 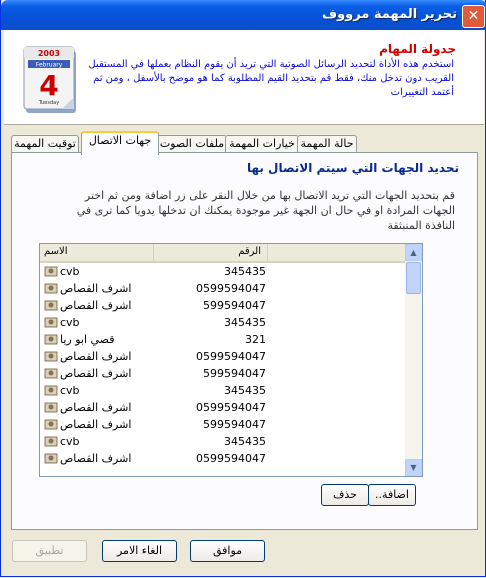 I want to click on contact-number: 321, so click(x=255, y=339).